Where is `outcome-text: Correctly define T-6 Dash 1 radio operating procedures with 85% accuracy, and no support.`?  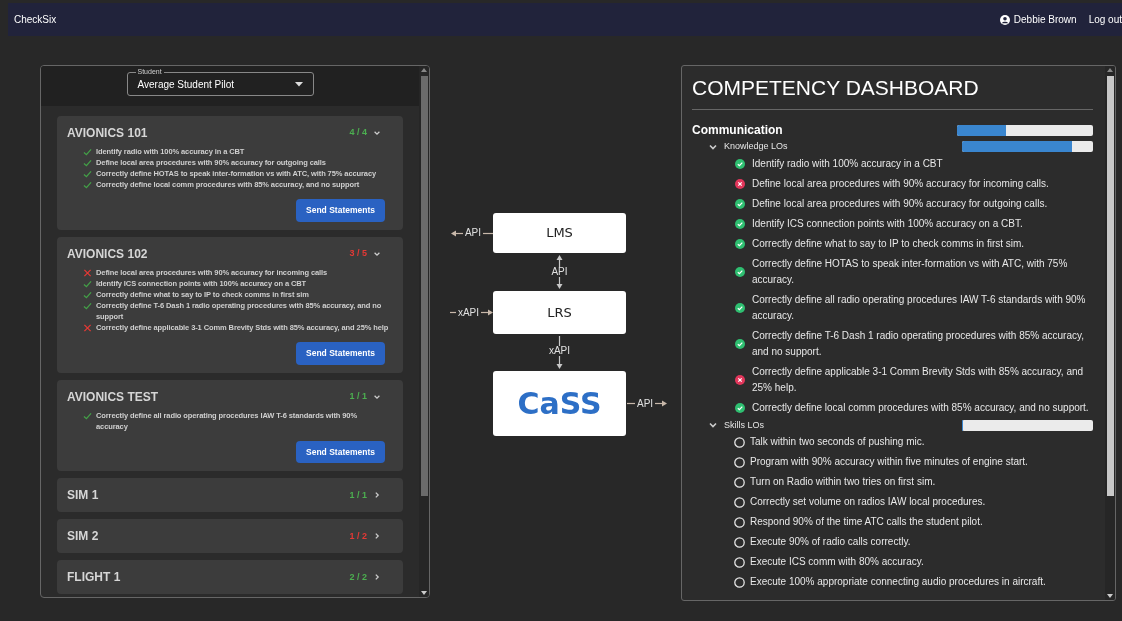 outcome-text: Correctly define T-6 Dash 1 radio operating procedures with 85% accuracy, and no support. is located at coordinates (919, 343).